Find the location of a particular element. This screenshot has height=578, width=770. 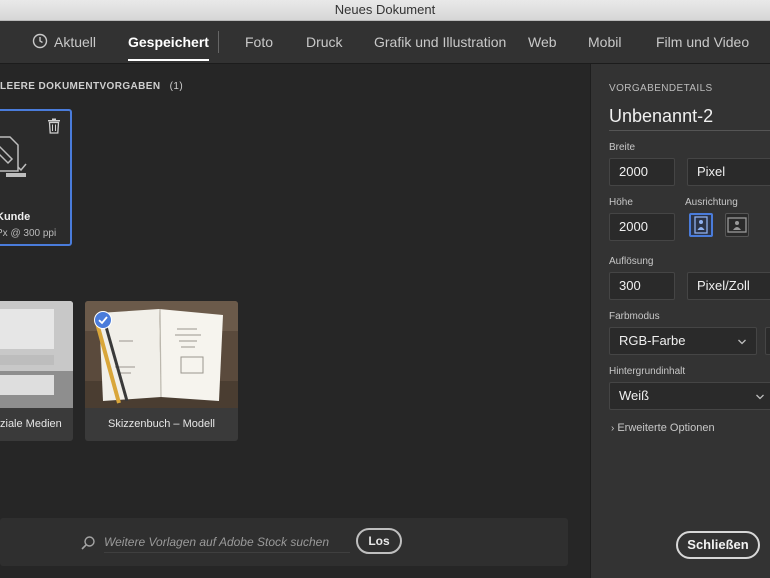

tab-foto: Foto is located at coordinates (259, 42).